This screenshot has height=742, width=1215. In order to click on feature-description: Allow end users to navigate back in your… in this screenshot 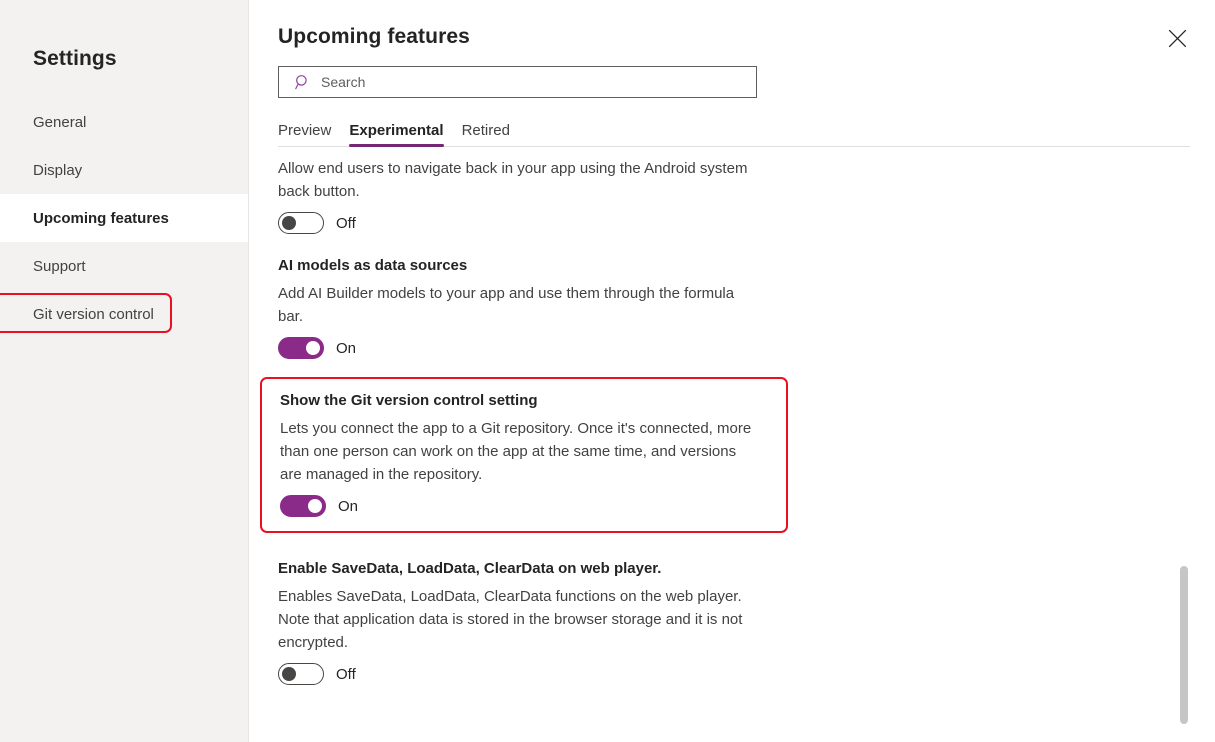, I will do `click(513, 180)`.